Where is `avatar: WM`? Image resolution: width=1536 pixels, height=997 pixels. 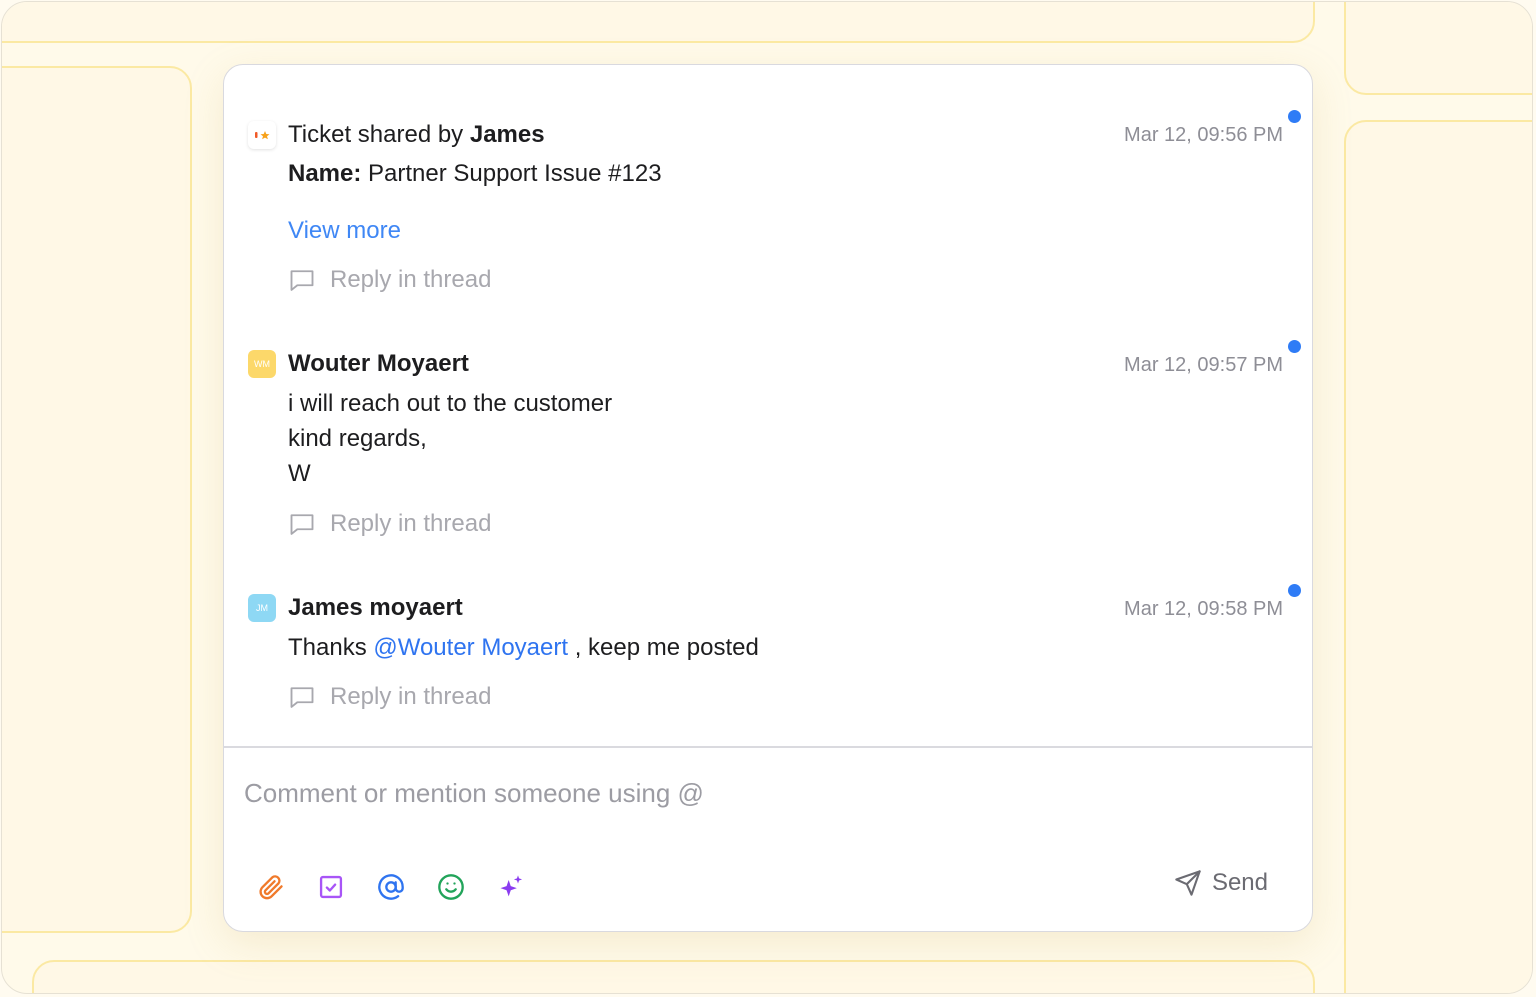
avatar: WM is located at coordinates (262, 364).